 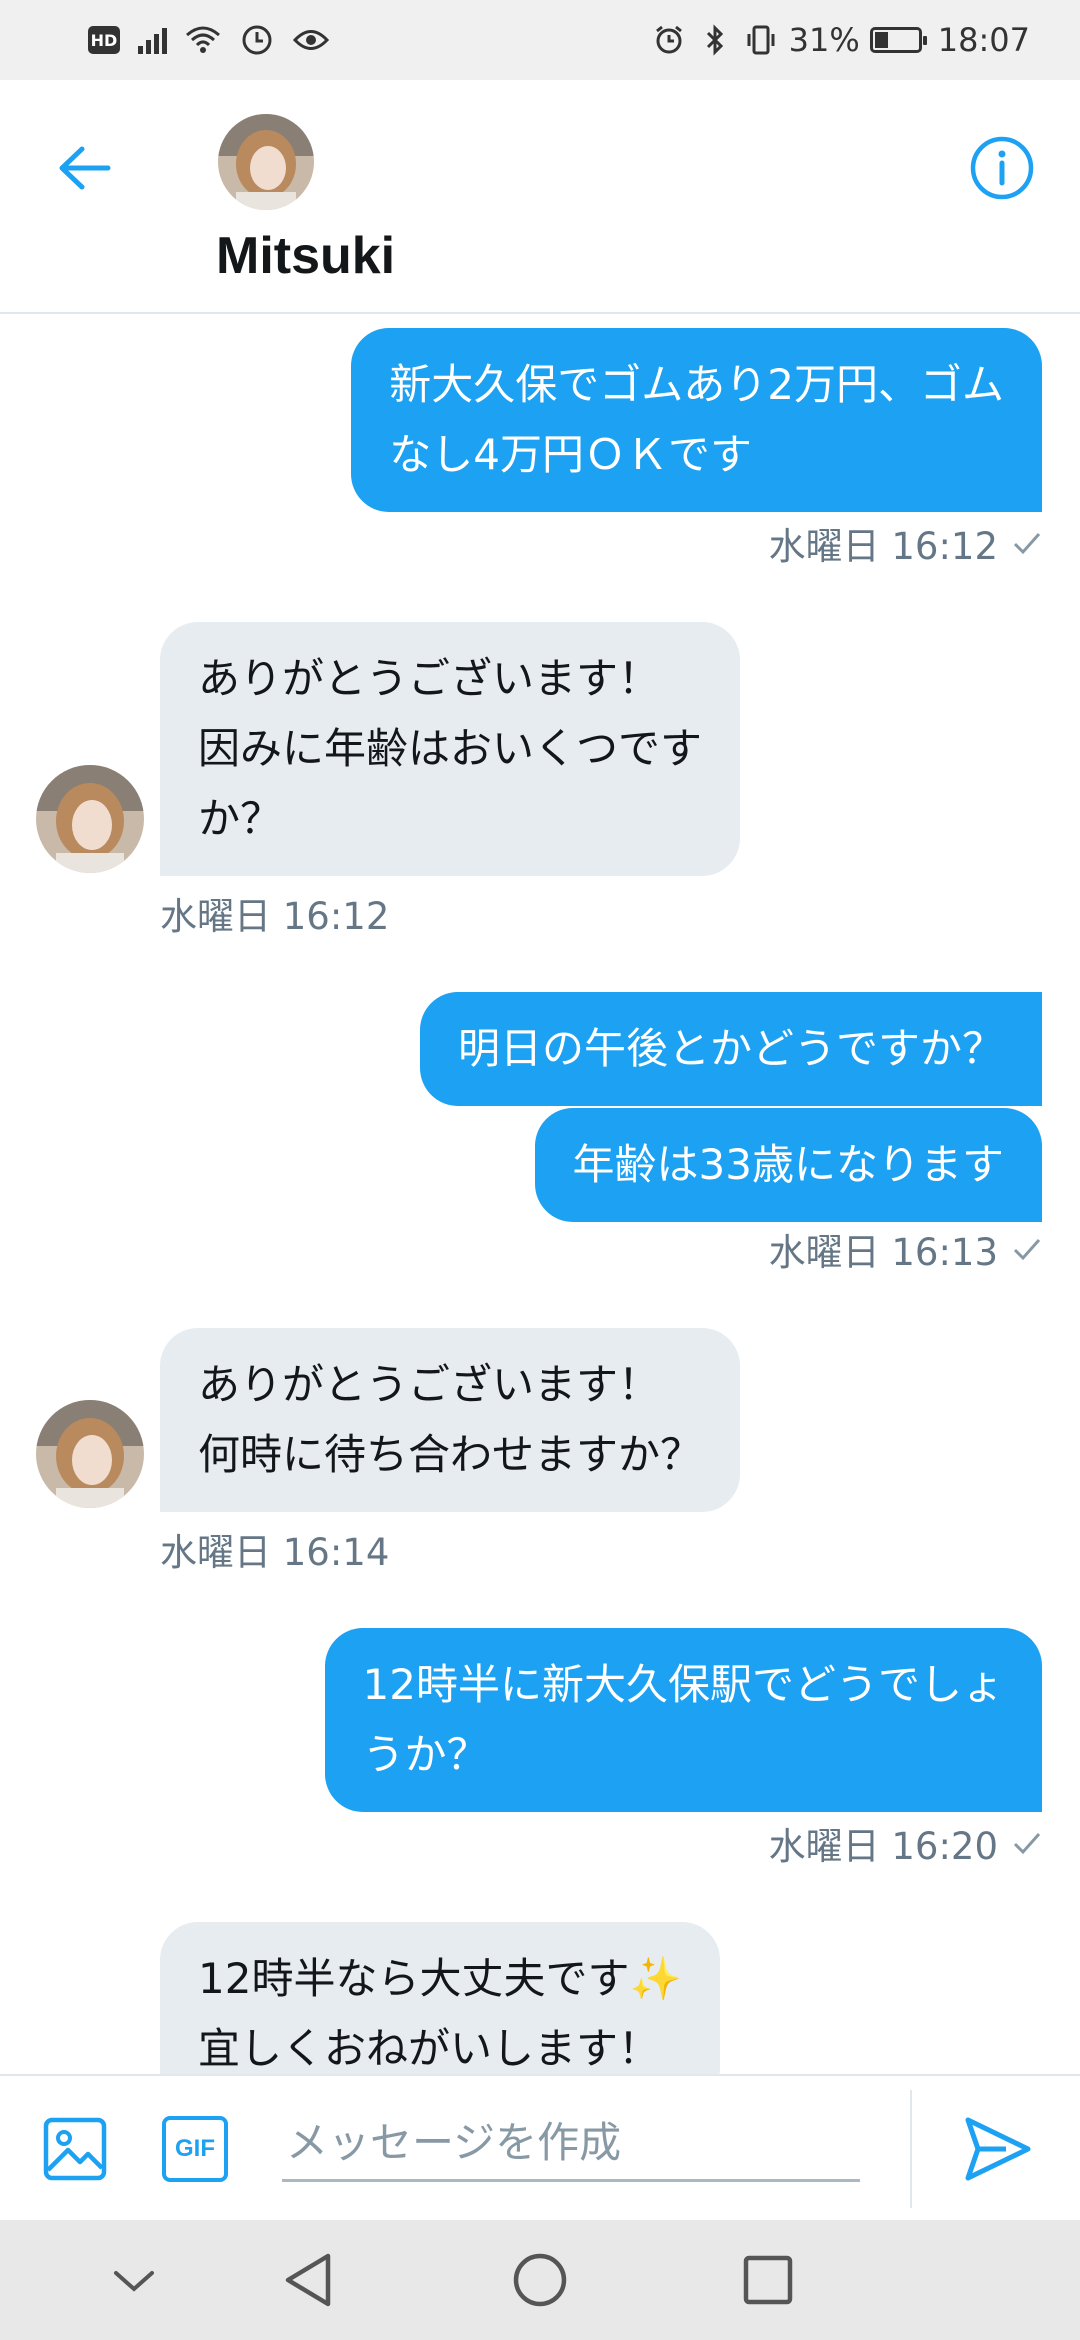 What do you see at coordinates (761, 40) in the screenshot?
I see `vibrate-icon` at bounding box center [761, 40].